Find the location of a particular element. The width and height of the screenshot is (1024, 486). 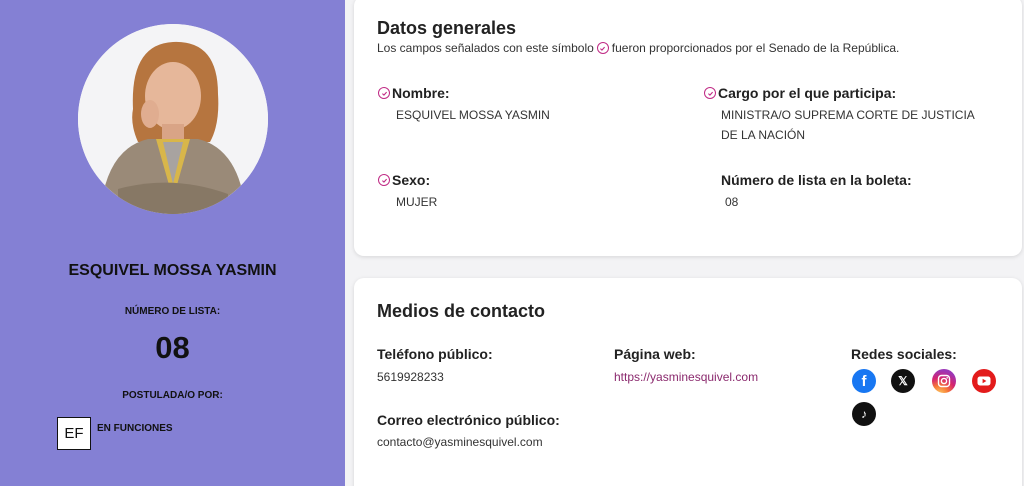

sex-field-label: Sexo: is located at coordinates (404, 180).